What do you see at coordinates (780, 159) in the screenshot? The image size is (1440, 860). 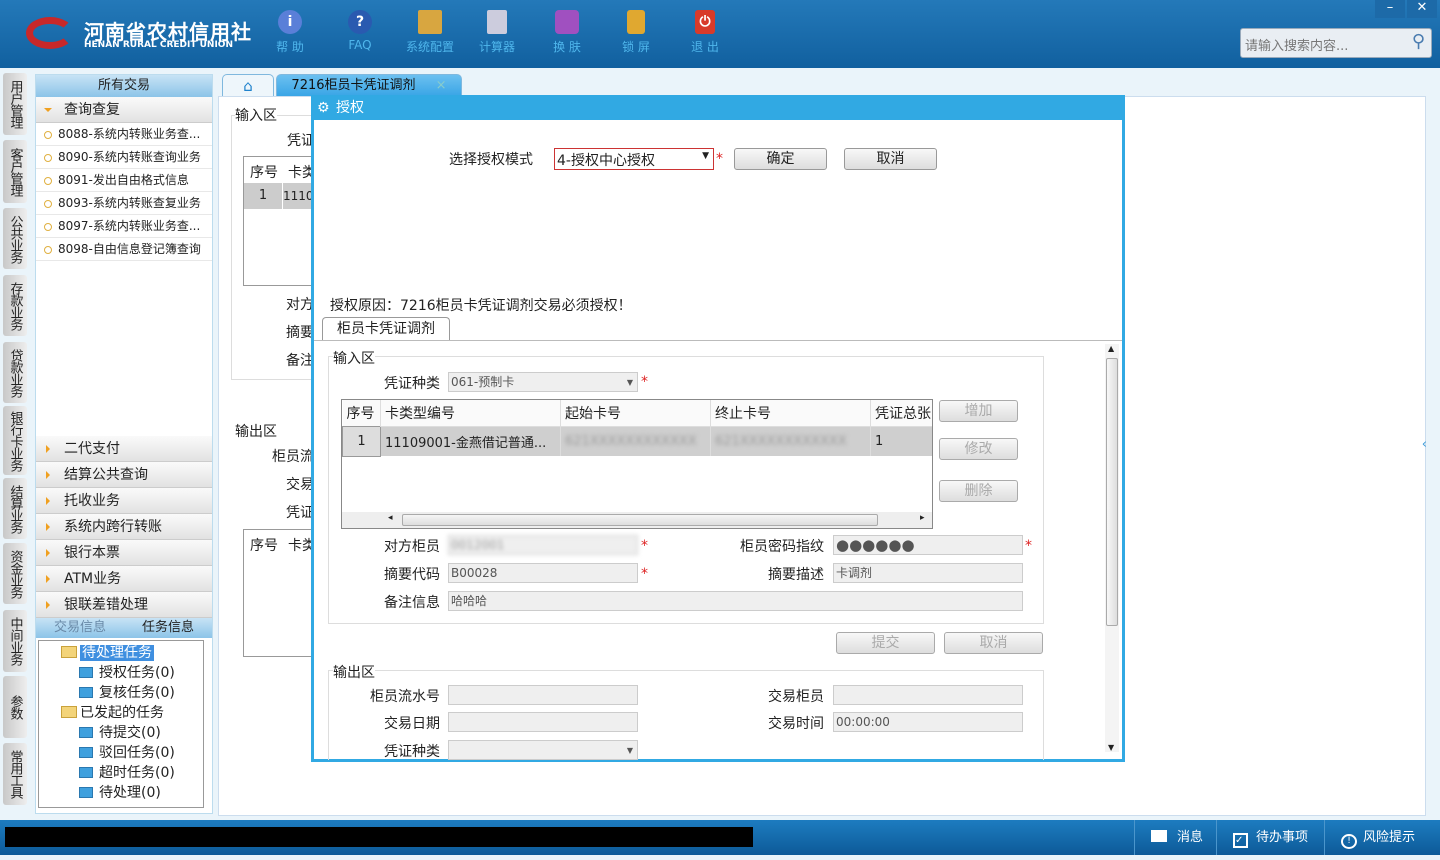 I see `confirm-button: 确定` at bounding box center [780, 159].